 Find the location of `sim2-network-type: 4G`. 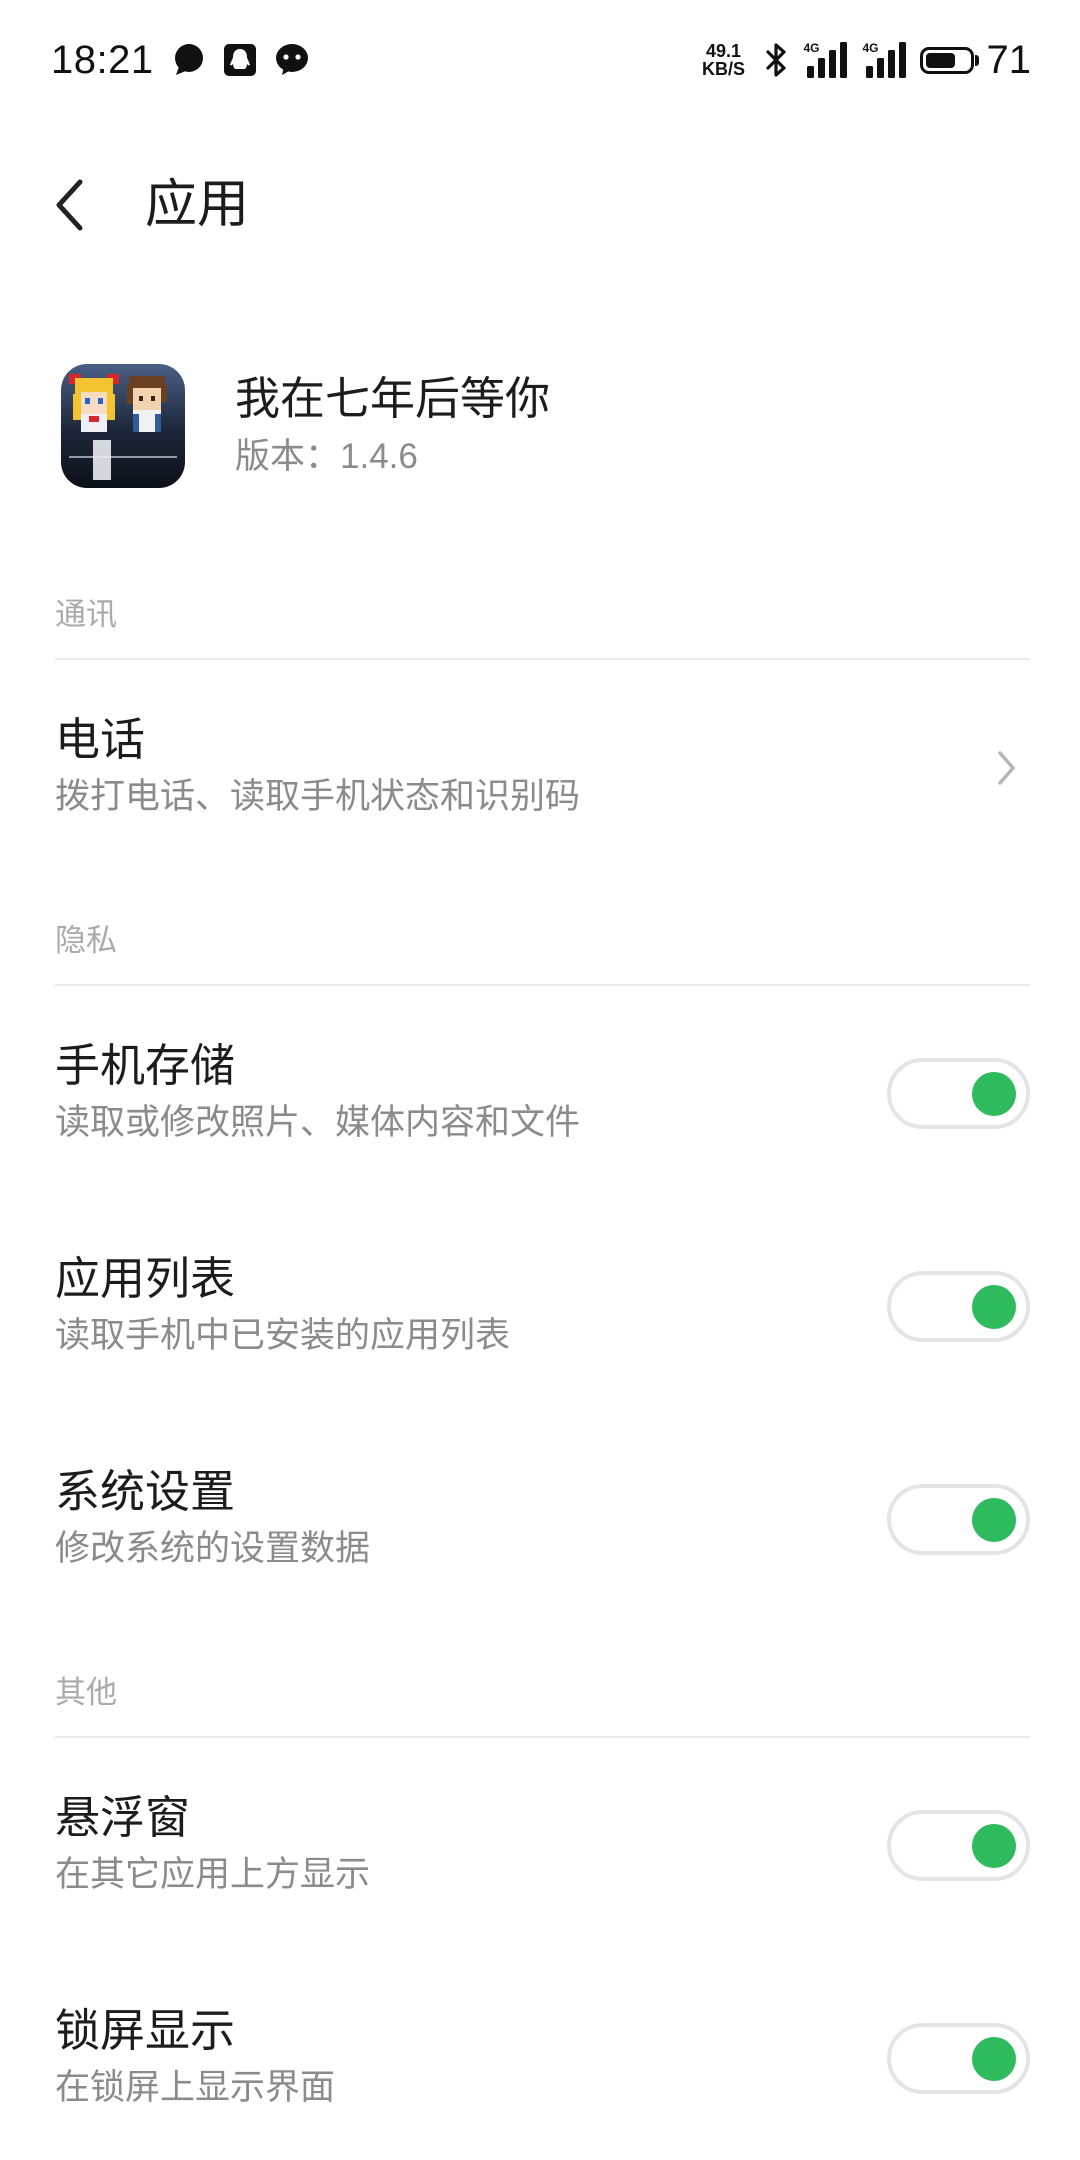

sim2-network-type: 4G is located at coordinates (870, 48).